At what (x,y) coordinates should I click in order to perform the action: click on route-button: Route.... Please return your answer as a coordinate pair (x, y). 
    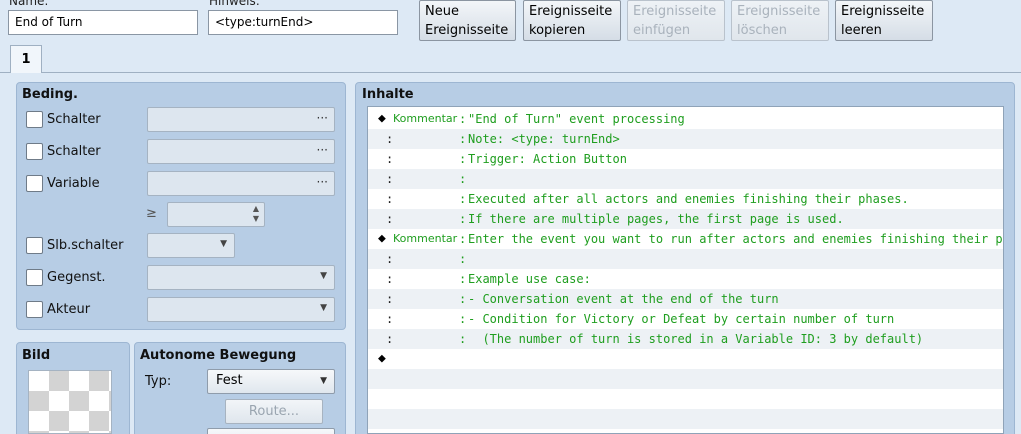
    Looking at the image, I should click on (274, 411).